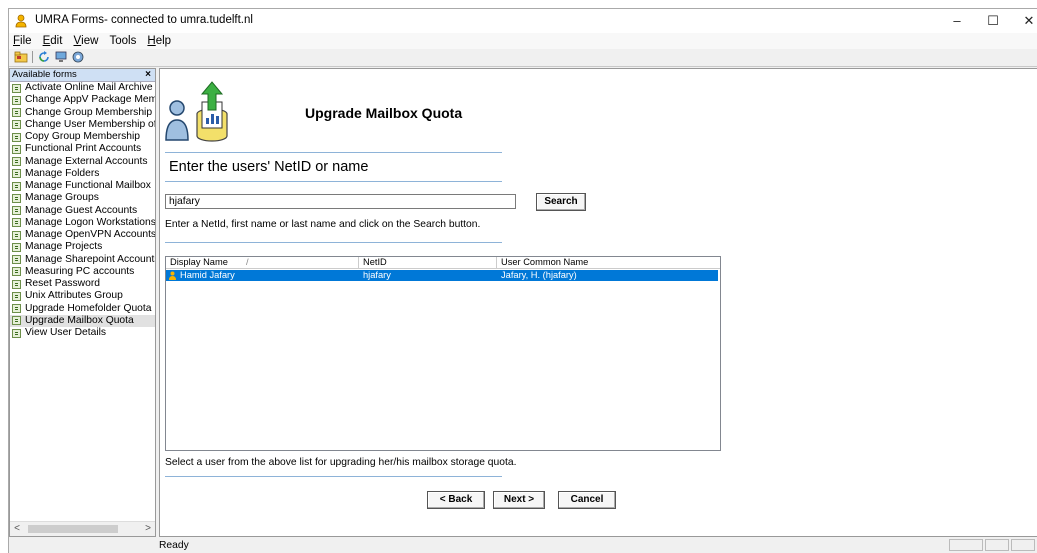 This screenshot has width=1037, height=553. Describe the element at coordinates (62, 173) in the screenshot. I see `form-label: Manage Folders` at that location.